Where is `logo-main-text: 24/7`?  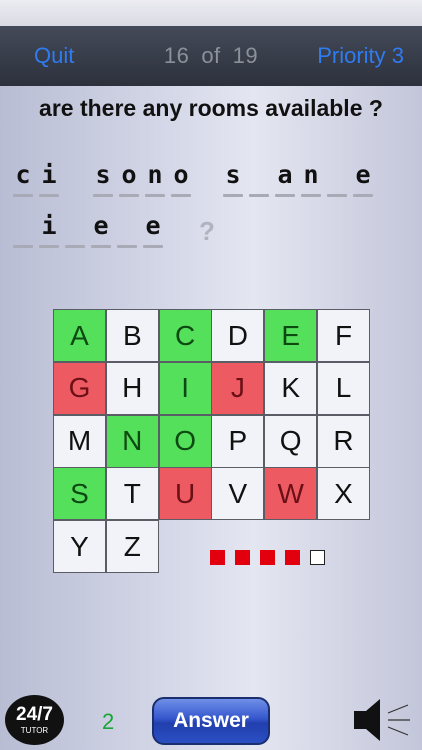
logo-main-text: 24/7 is located at coordinates (34, 714).